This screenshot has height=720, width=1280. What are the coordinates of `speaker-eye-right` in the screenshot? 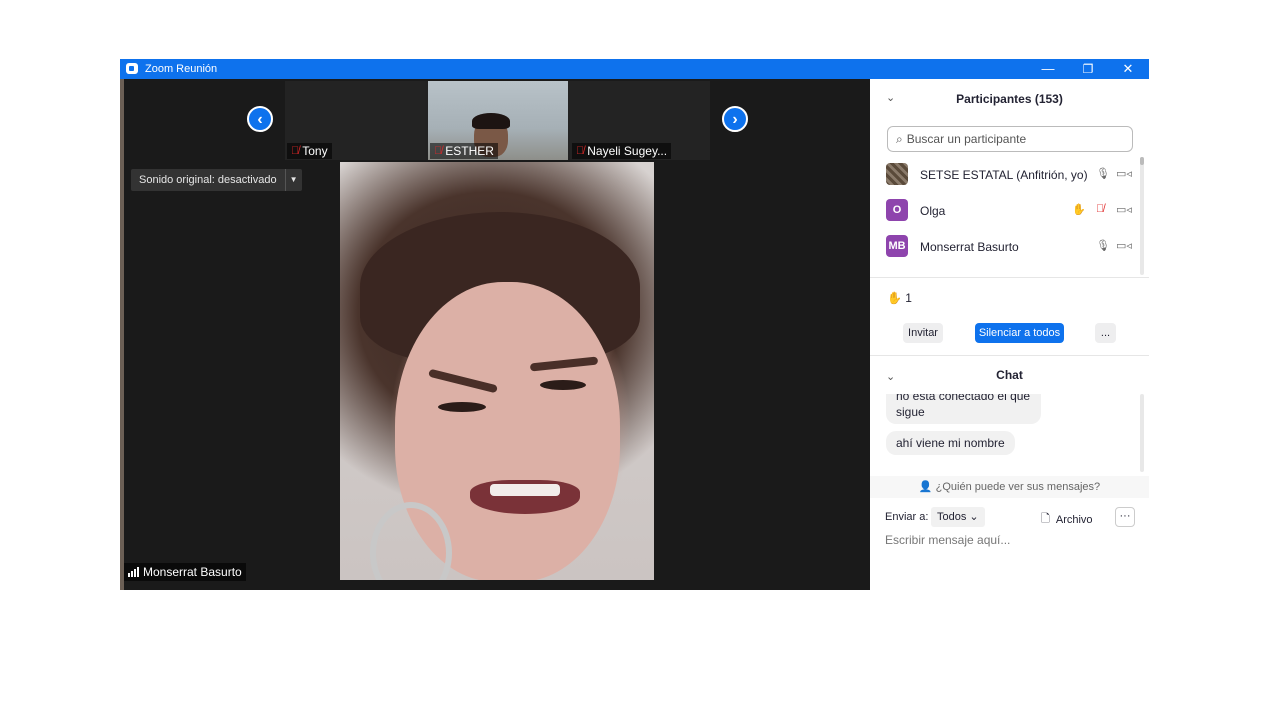 It's located at (563, 385).